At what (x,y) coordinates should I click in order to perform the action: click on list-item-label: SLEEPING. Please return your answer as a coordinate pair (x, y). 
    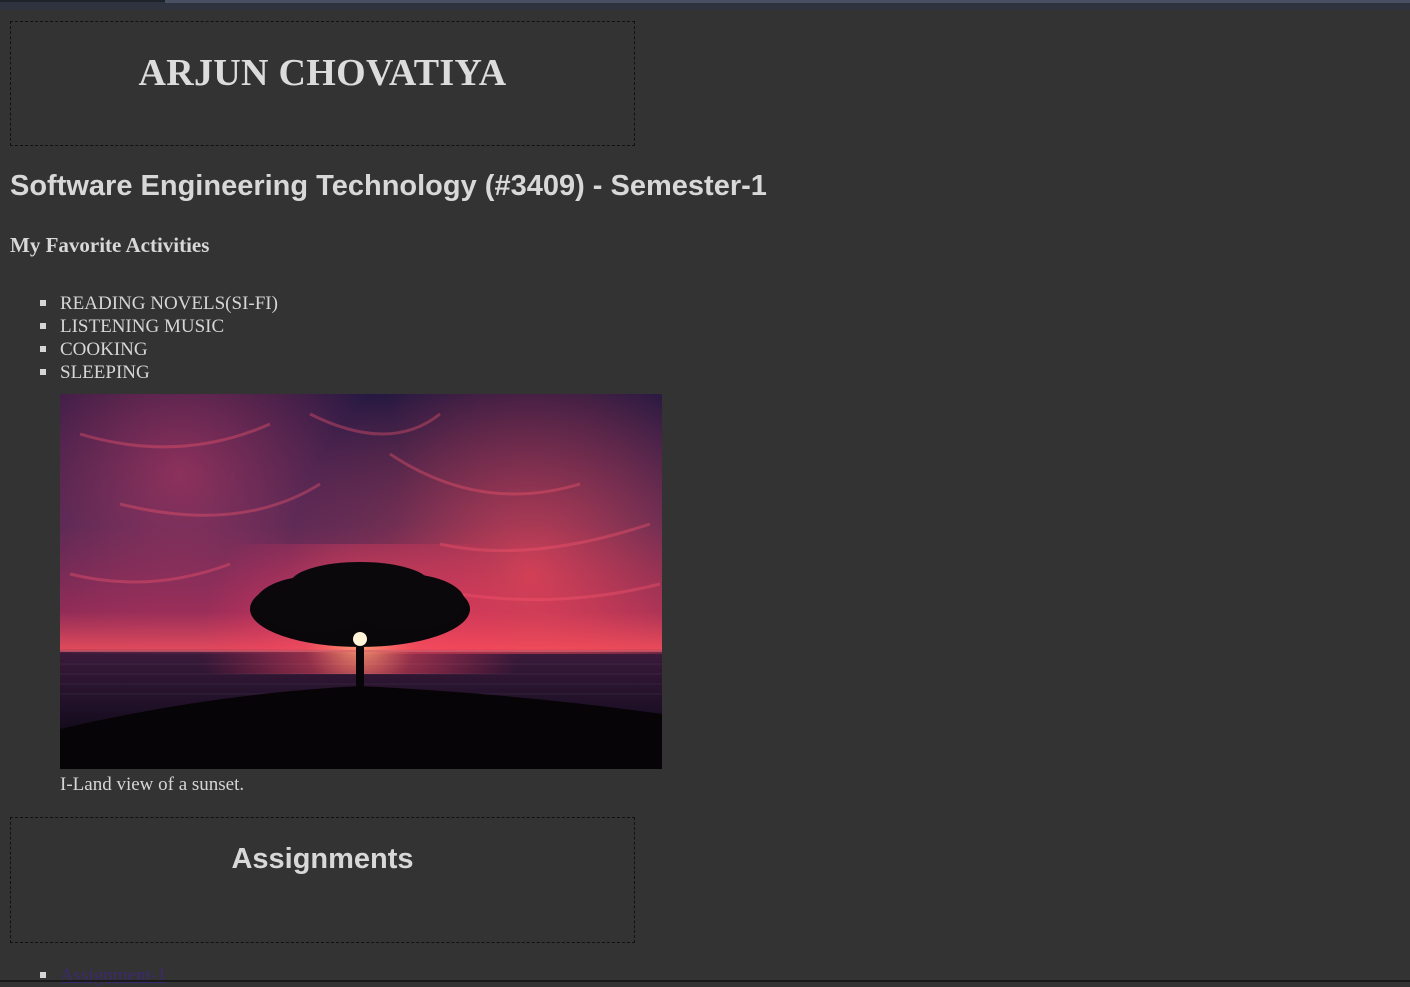
    Looking at the image, I should click on (105, 372).